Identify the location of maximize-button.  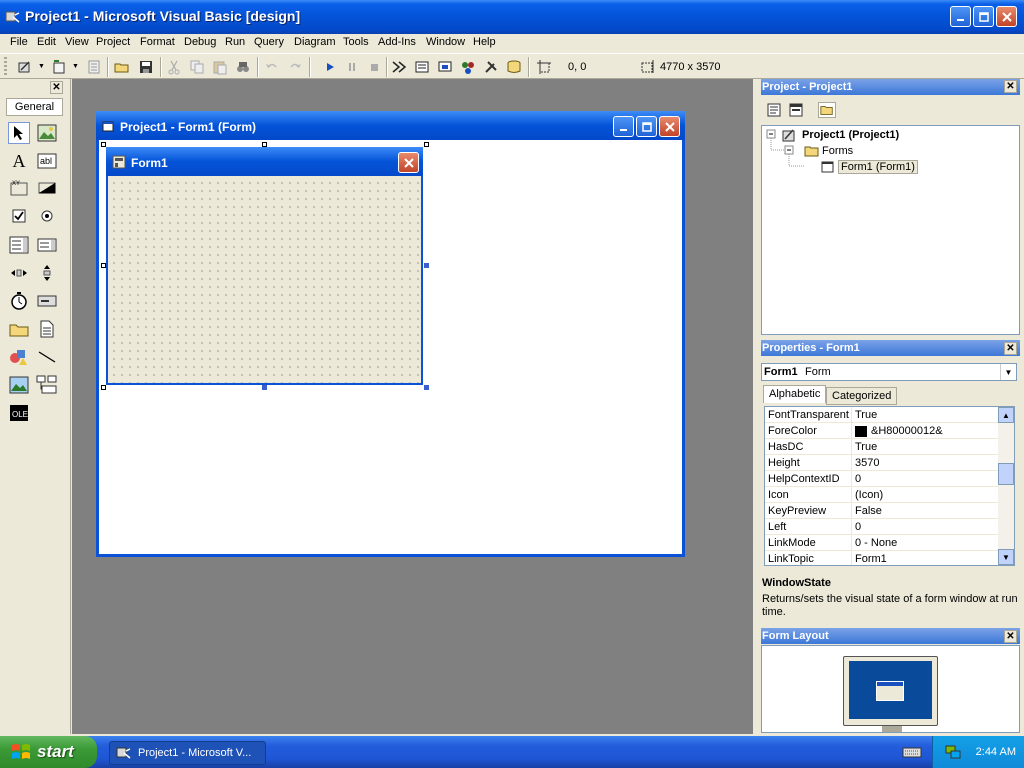
(983, 16).